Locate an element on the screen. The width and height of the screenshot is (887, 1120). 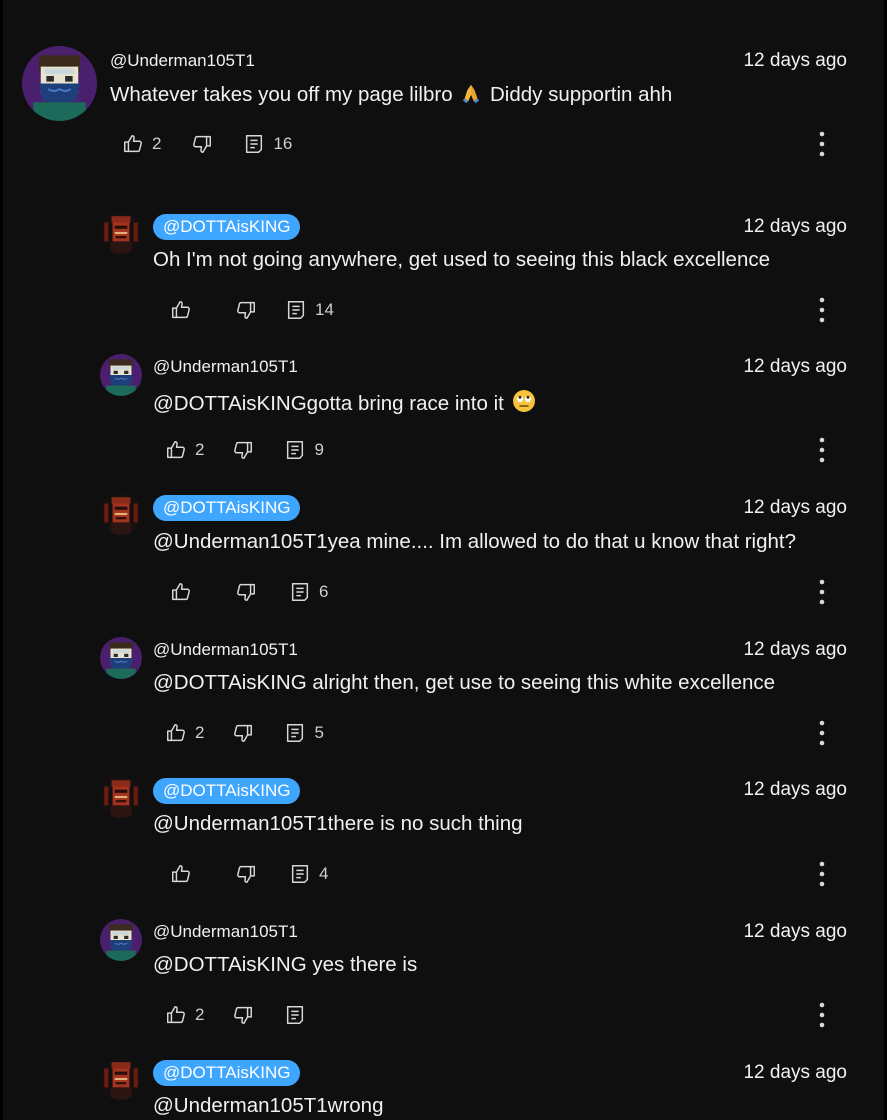
reply-button: 14 is located at coordinates (309, 310).